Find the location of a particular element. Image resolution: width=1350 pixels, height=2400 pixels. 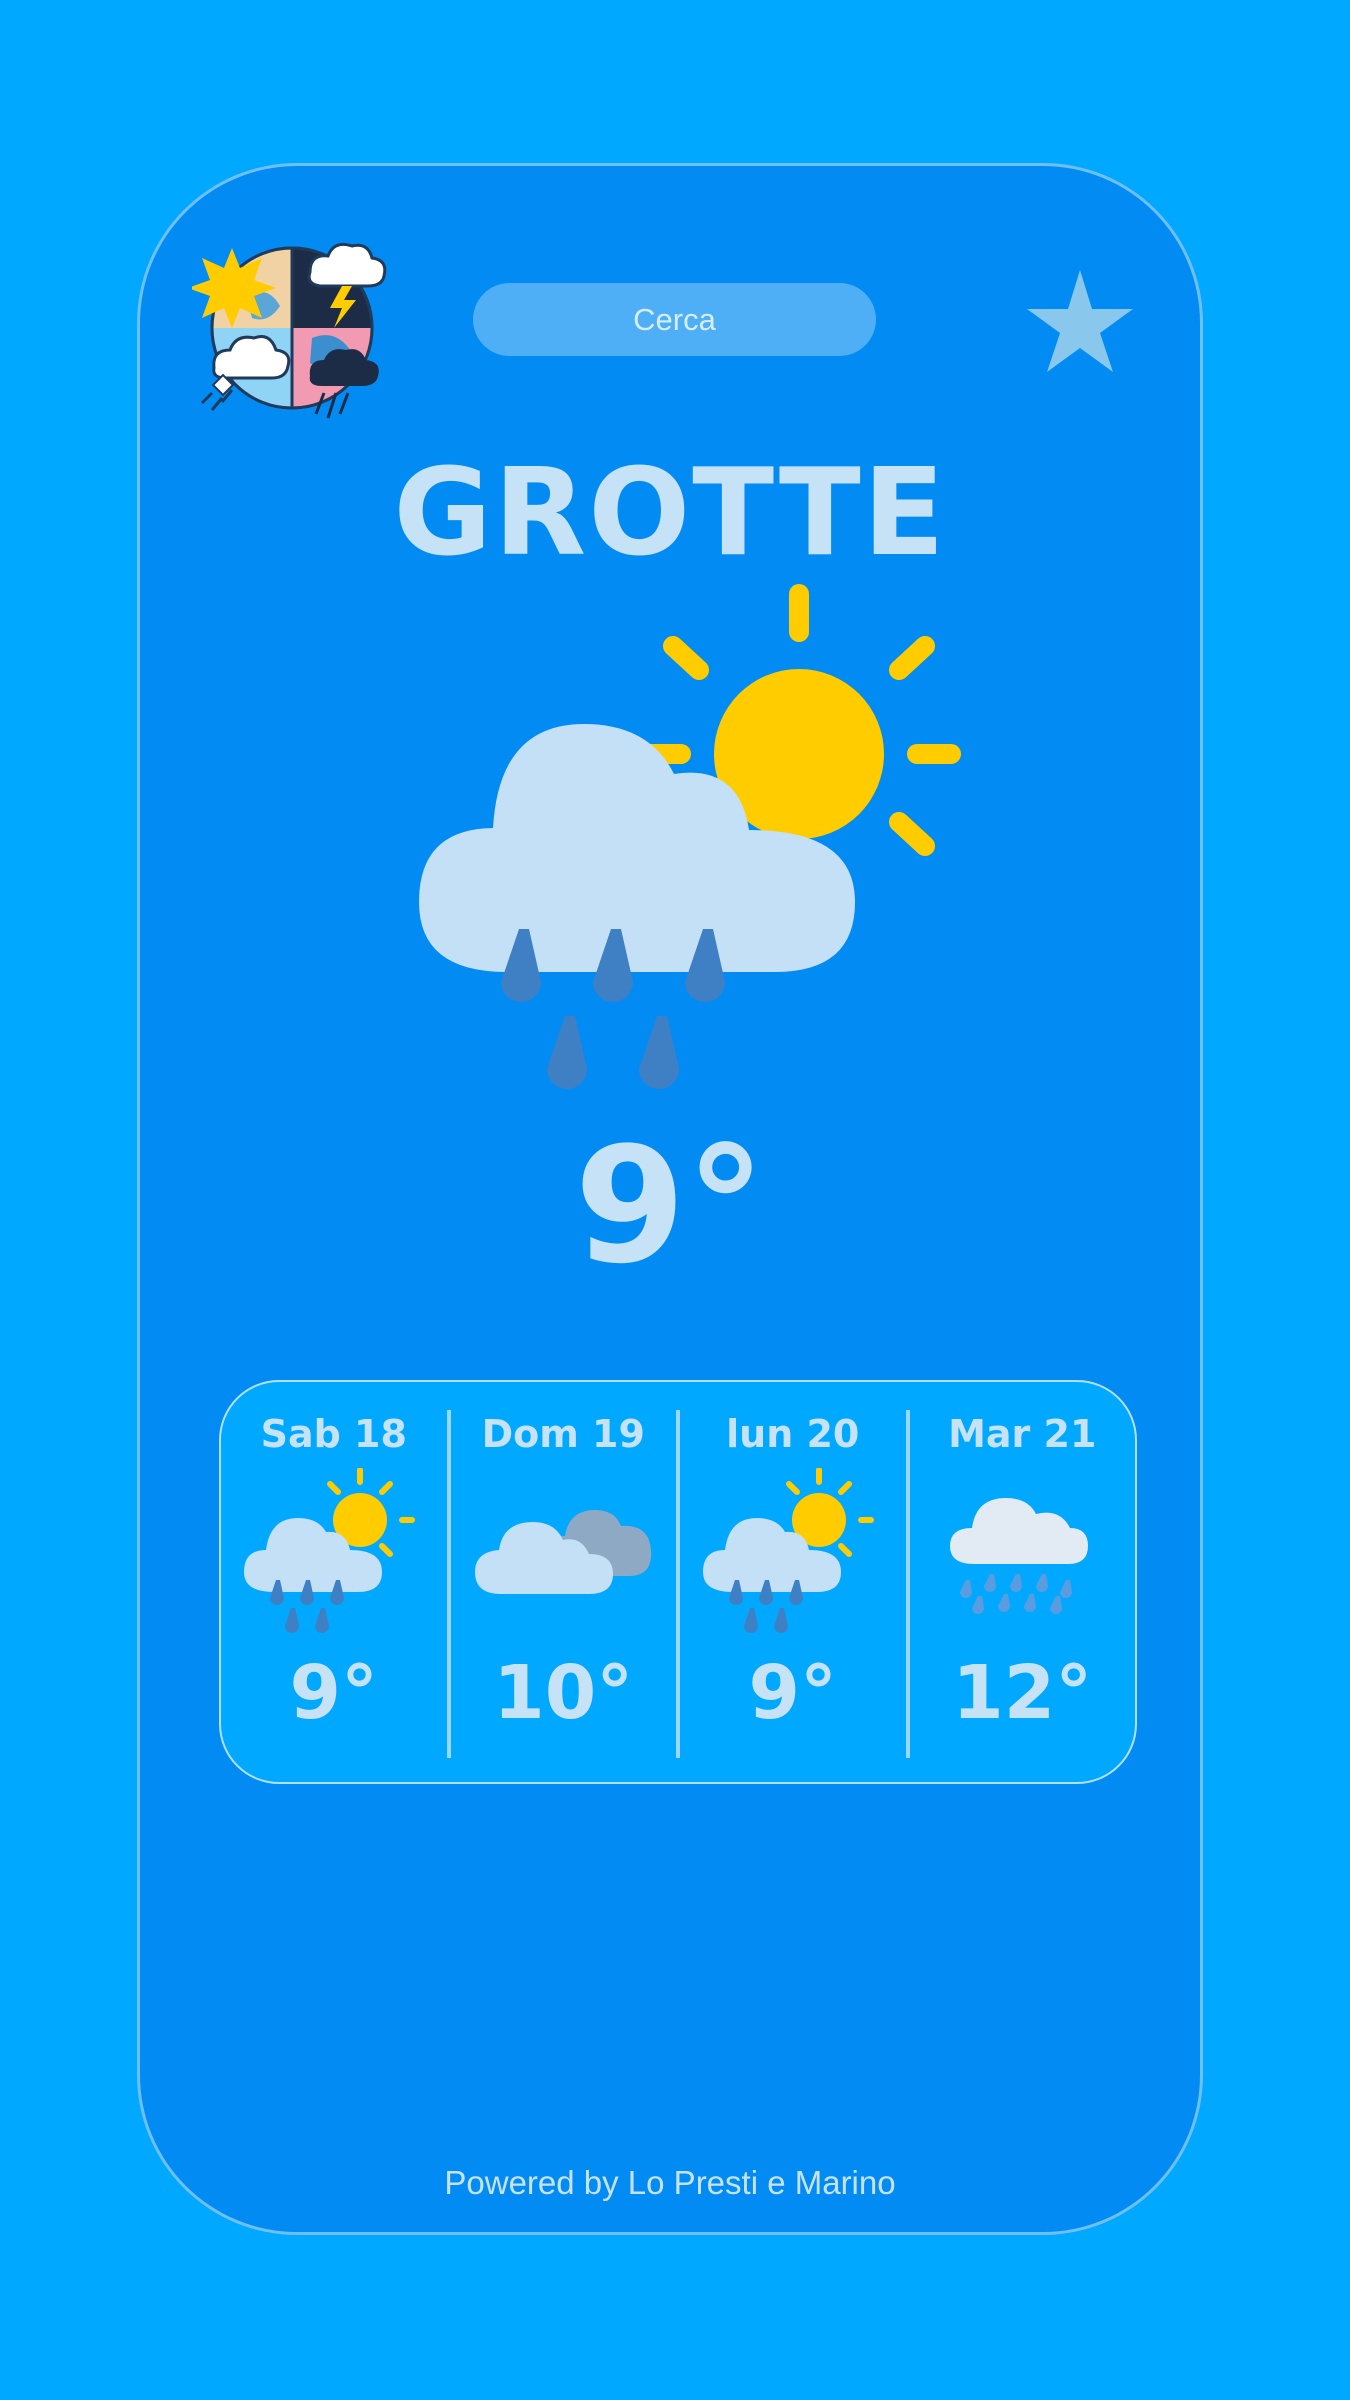

forecast-day-label: Mar 21 is located at coordinates (1022, 1434).